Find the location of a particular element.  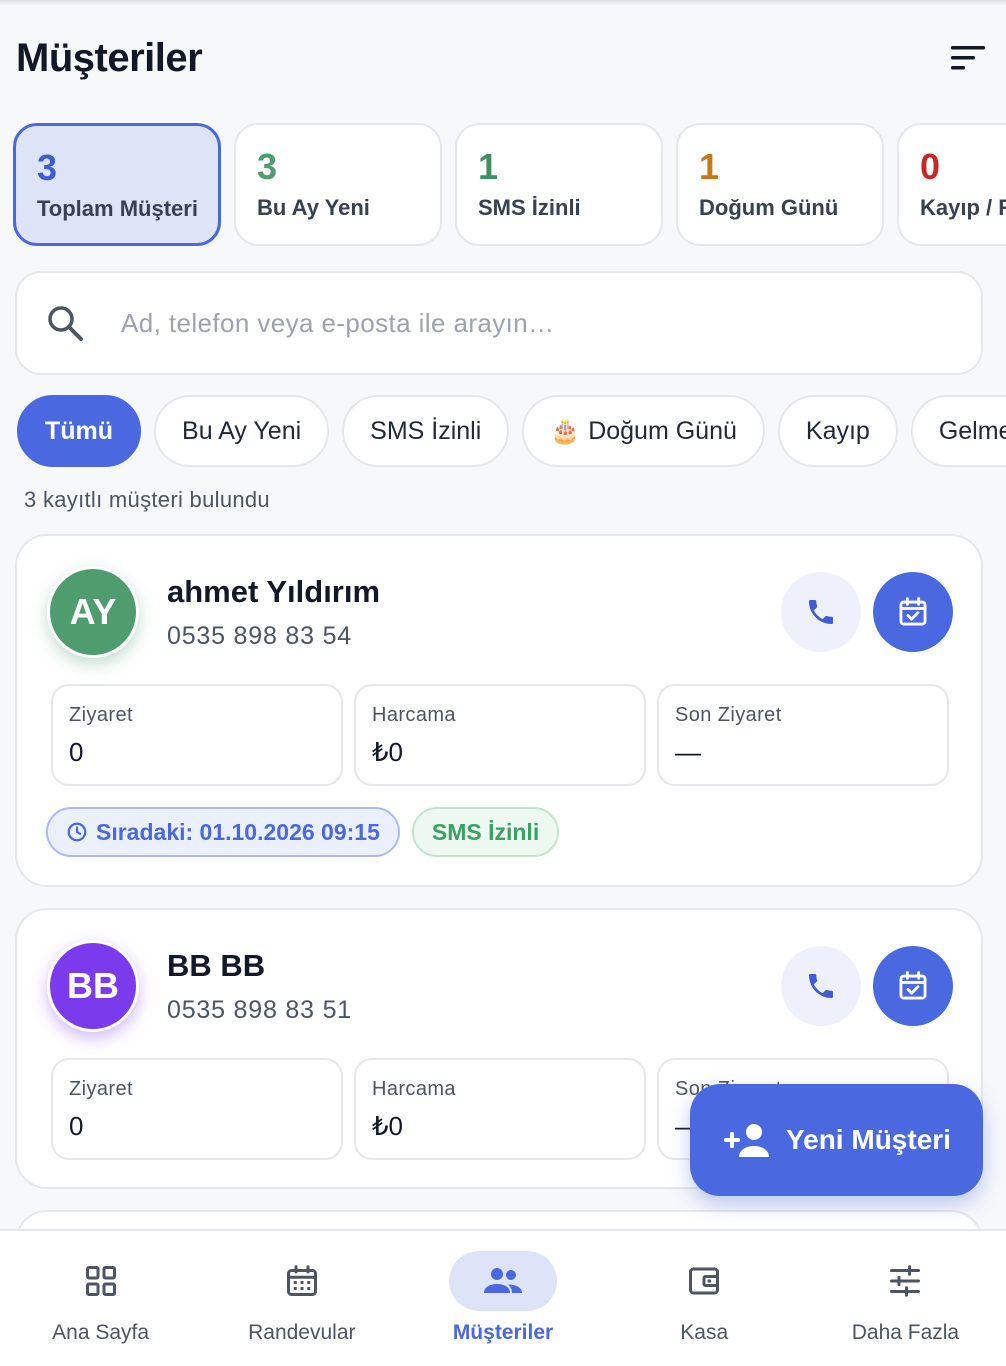

sort-lines-icon is located at coordinates (968, 58).